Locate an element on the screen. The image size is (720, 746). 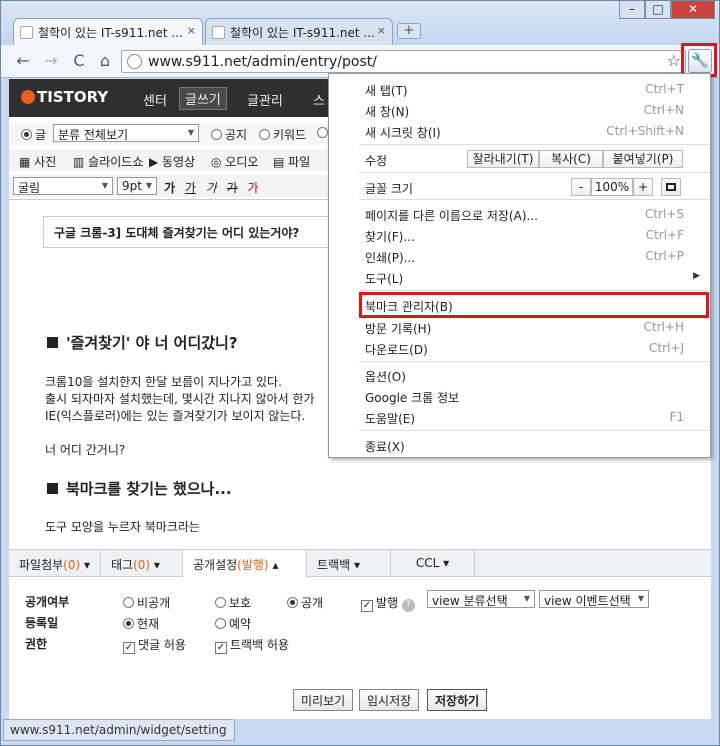
menu-new-window: 새 창(N) is located at coordinates (387, 111).